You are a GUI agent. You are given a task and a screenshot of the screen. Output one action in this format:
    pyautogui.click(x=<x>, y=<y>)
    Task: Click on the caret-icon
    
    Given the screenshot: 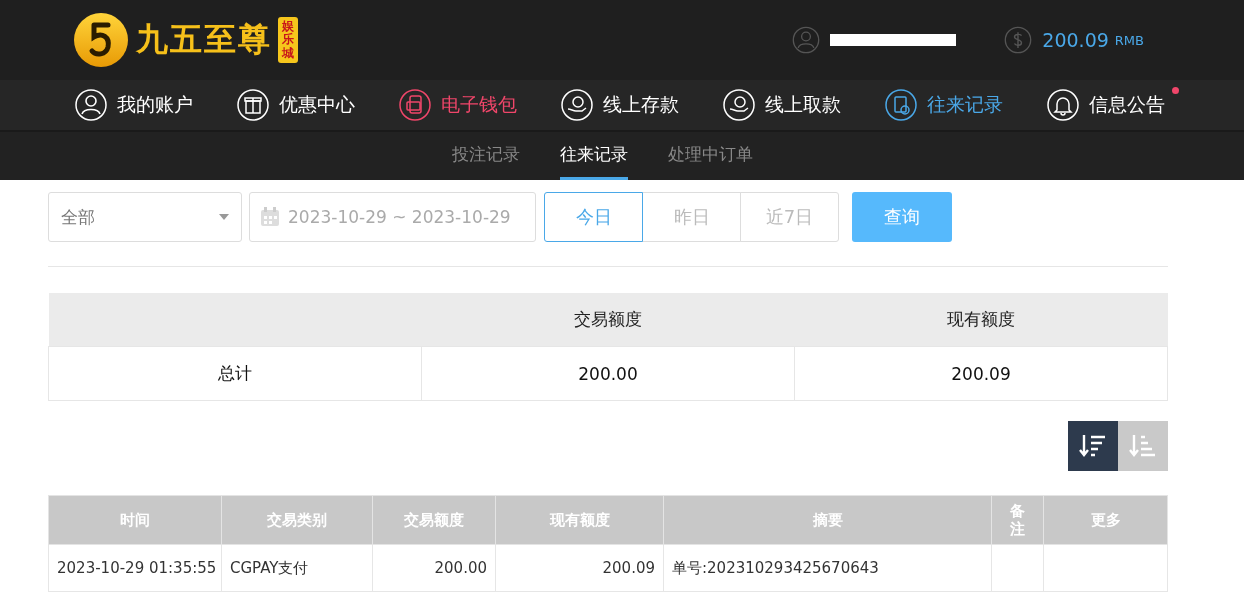 What is the action you would take?
    pyautogui.click(x=224, y=217)
    